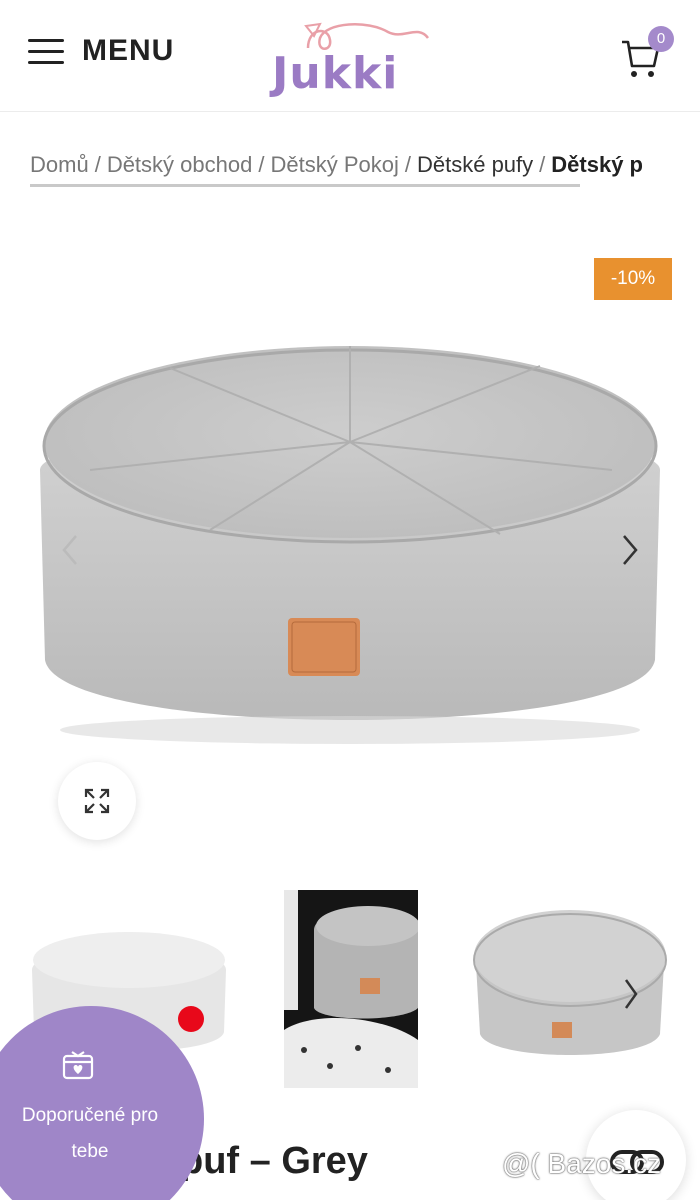 This screenshot has width=700, height=1200. Describe the element at coordinates (274, 1161) in the screenshot. I see `product-title: puf – Grey` at that location.